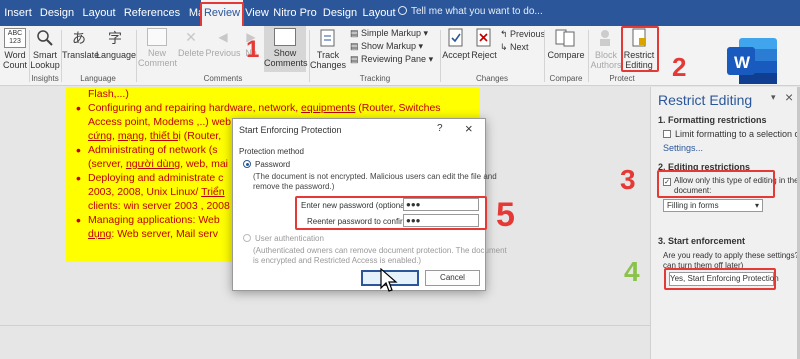 Image resolution: width=800 pixels, height=359 pixels. I want to click on pane-close-icon: ×, so click(789, 97).